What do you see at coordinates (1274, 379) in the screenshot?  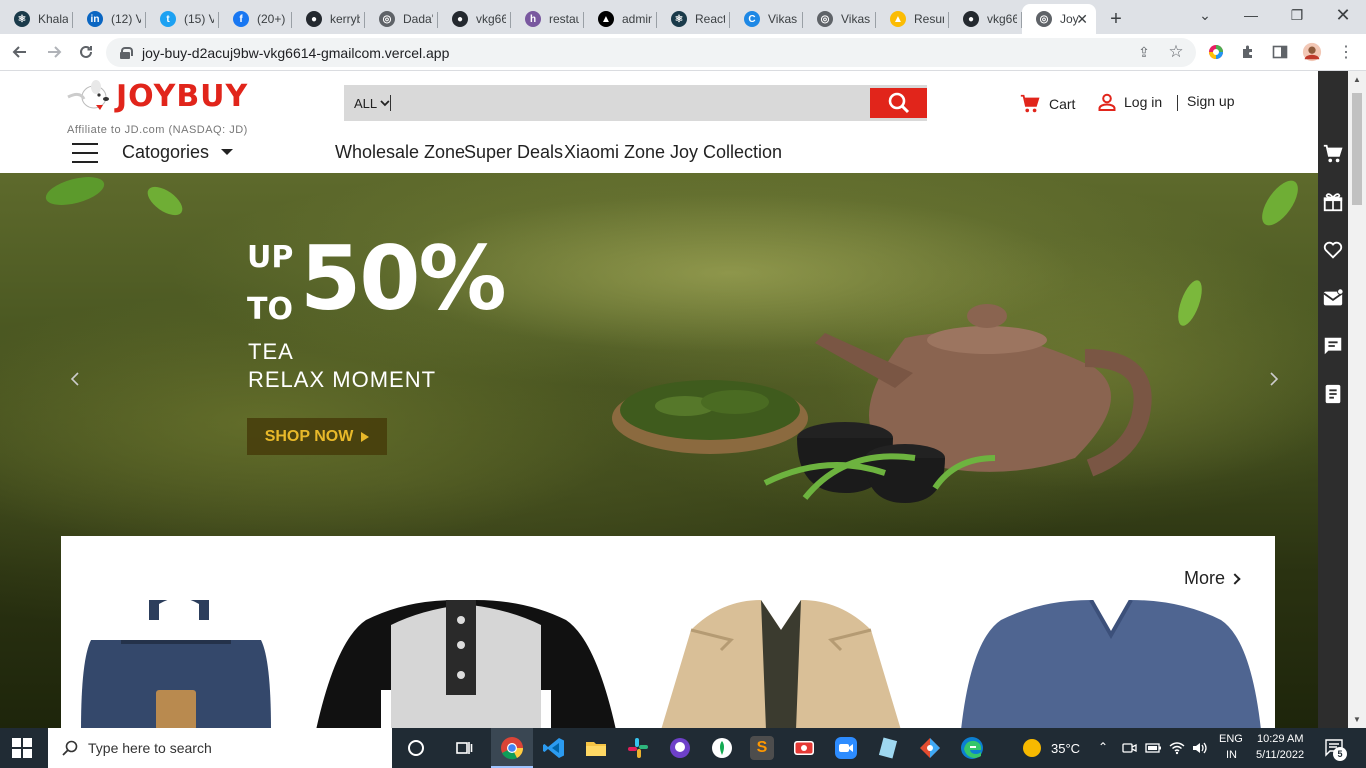 I see `carousel-next-button` at bounding box center [1274, 379].